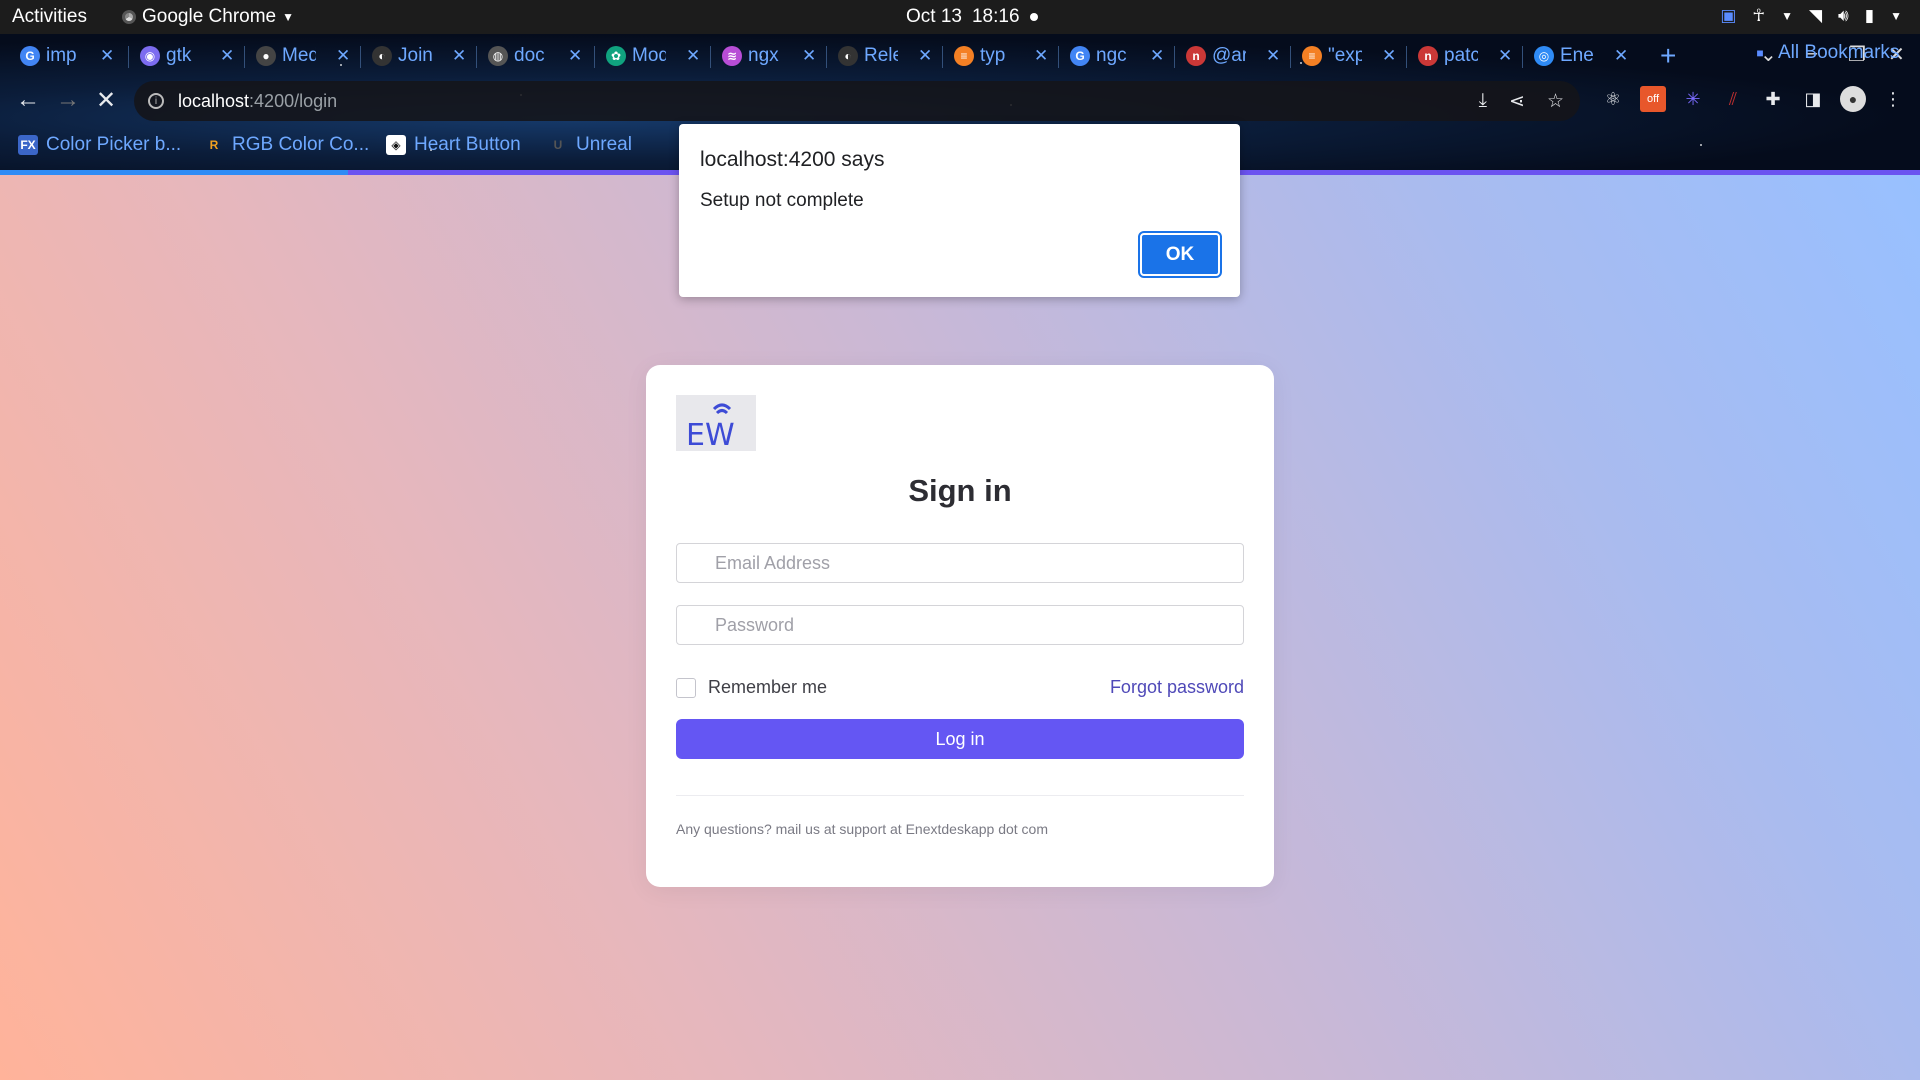 Image resolution: width=1920 pixels, height=1080 pixels. What do you see at coordinates (49, 17) in the screenshot?
I see `activities-button: Activities` at bounding box center [49, 17].